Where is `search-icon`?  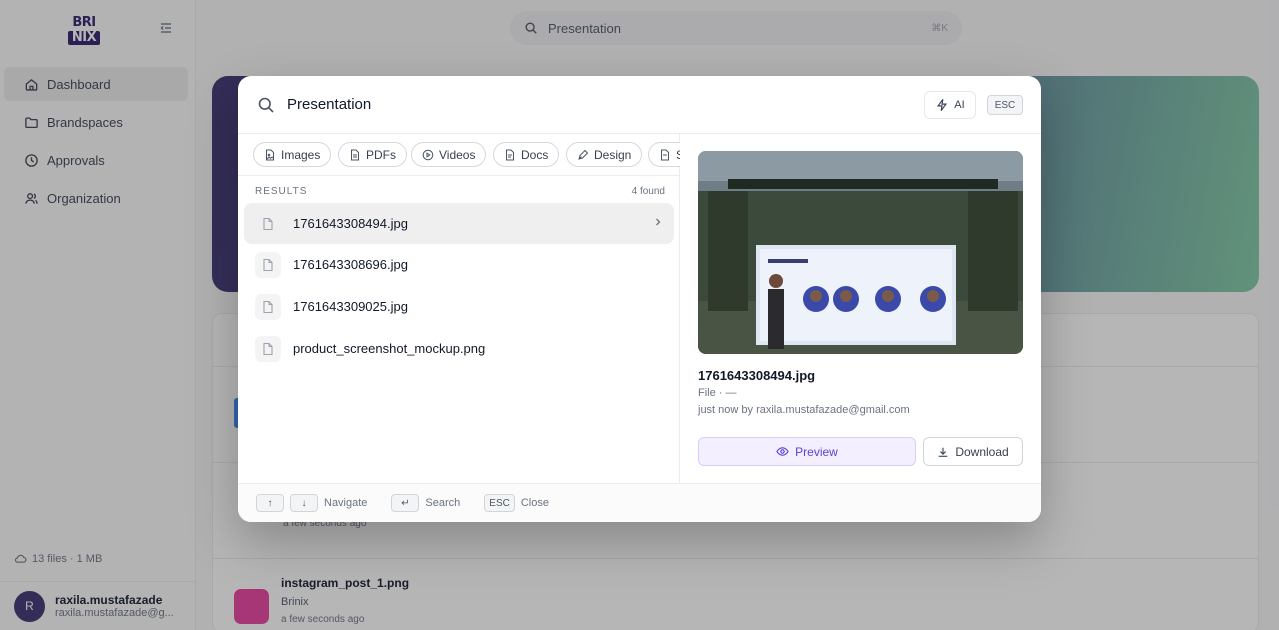 search-icon is located at coordinates (266, 105).